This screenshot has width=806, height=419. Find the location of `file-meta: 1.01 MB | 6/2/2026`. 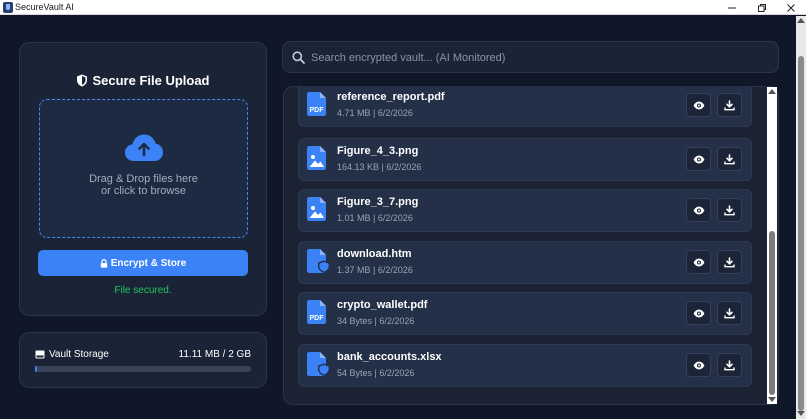

file-meta: 1.01 MB | 6/2/2026 is located at coordinates (375, 218).